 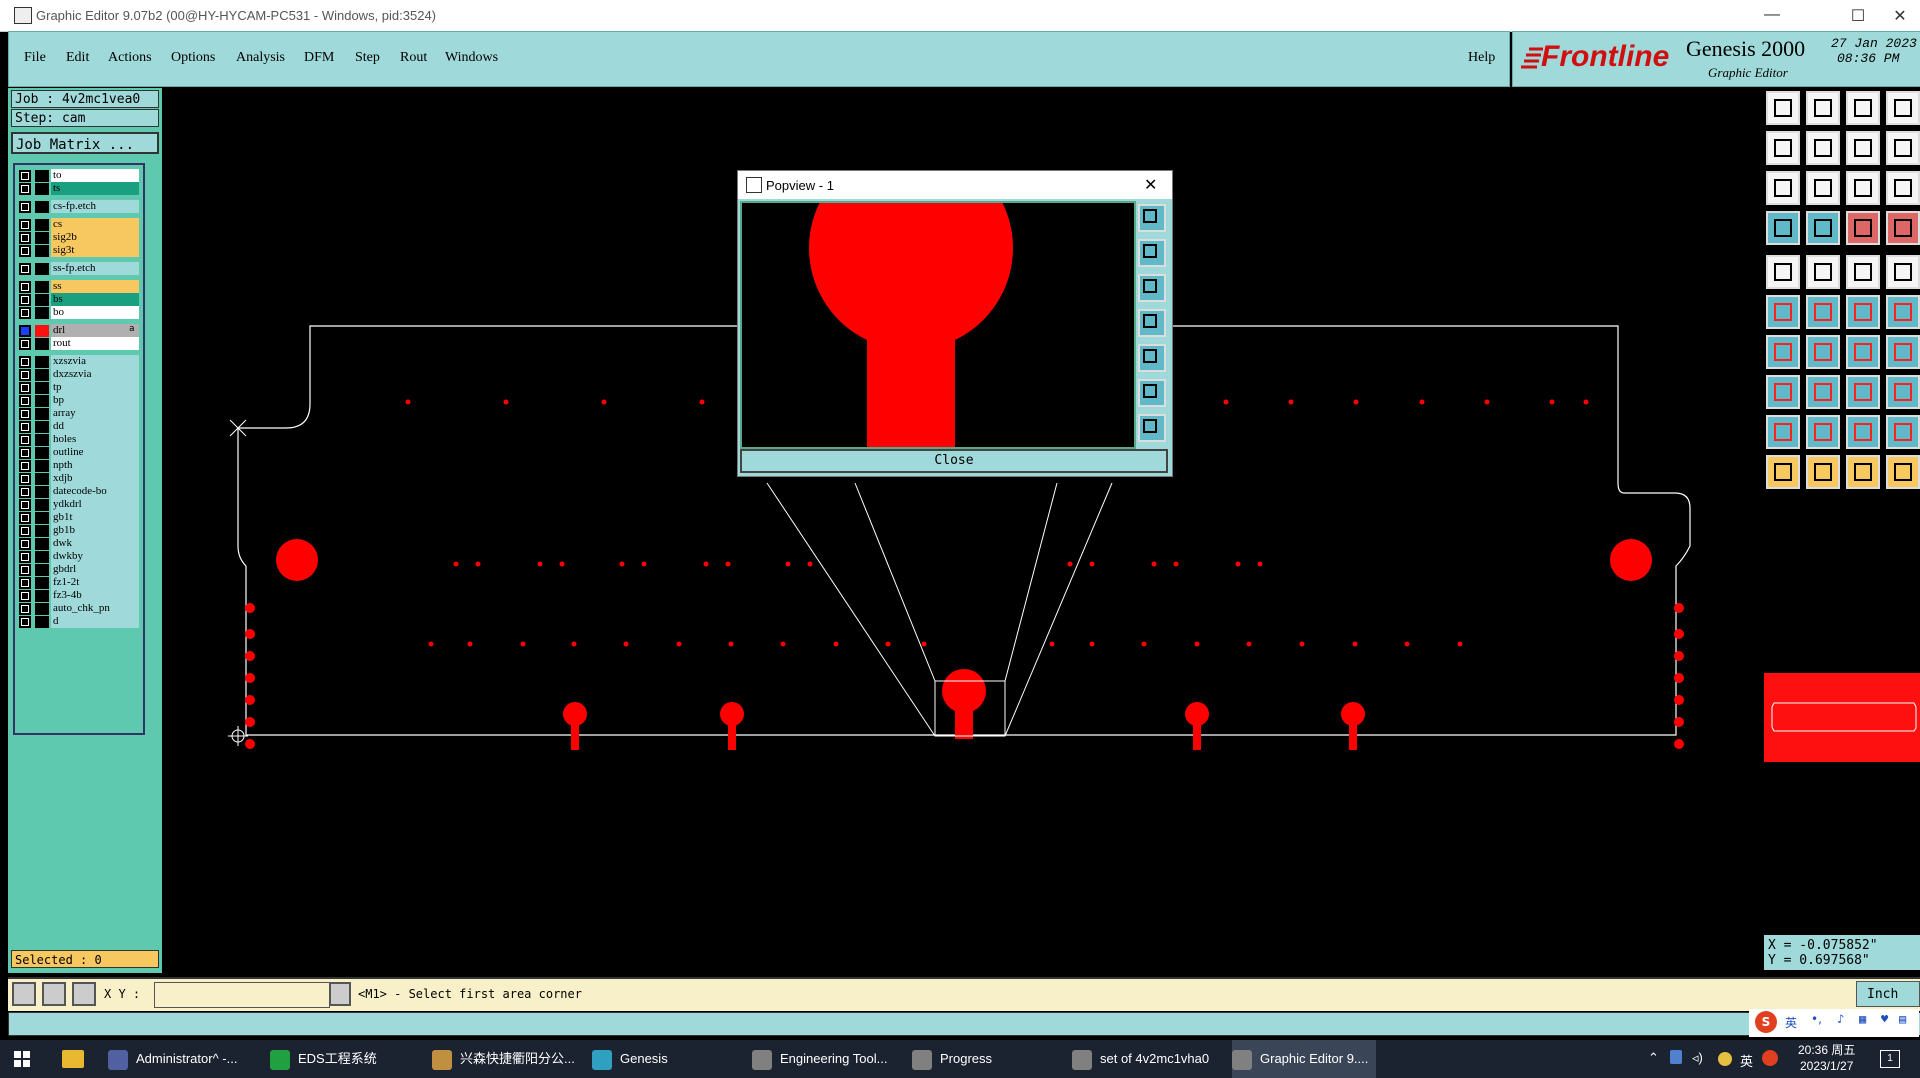 What do you see at coordinates (22, 1059) in the screenshot?
I see `start-windows-icon` at bounding box center [22, 1059].